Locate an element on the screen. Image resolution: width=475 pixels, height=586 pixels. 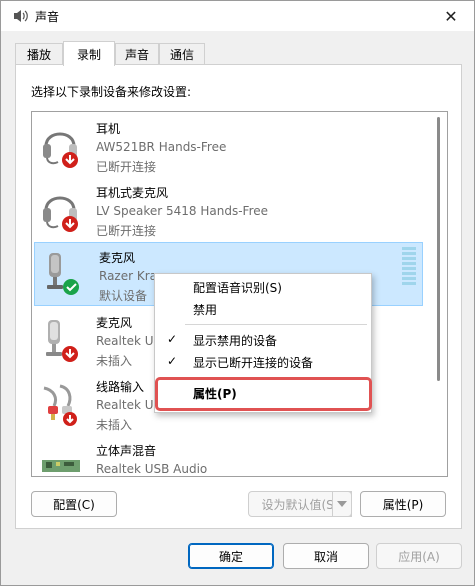
level-meter is located at coordinates (409, 267).